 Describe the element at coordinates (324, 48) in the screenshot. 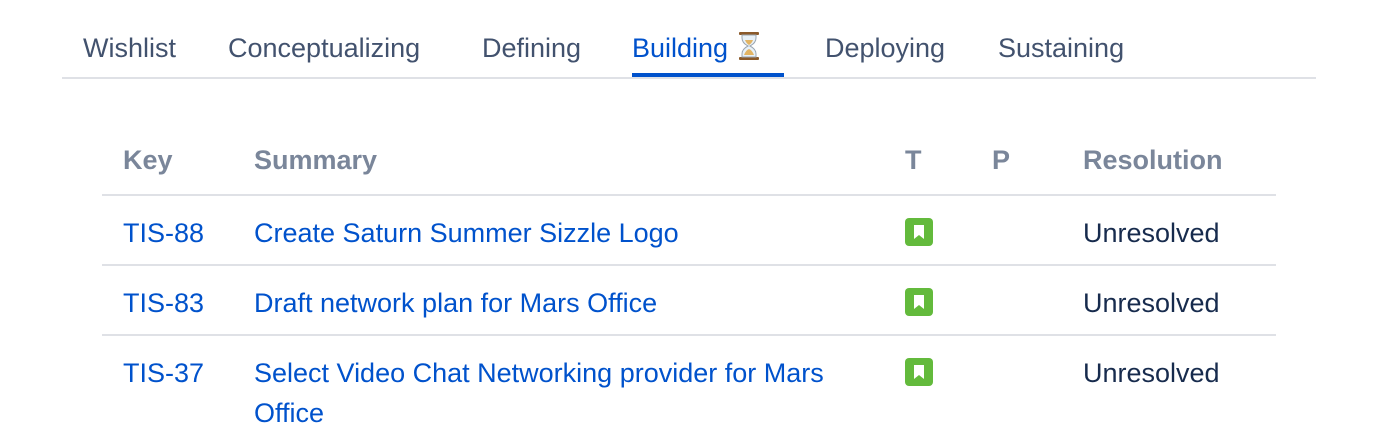

I see `tab-label: Conceptualizing` at that location.